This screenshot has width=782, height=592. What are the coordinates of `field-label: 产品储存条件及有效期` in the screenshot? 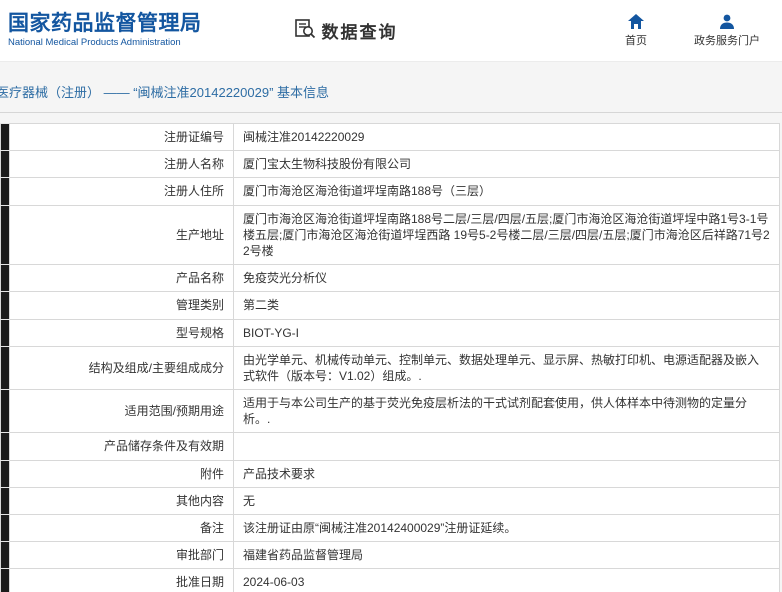 It's located at (121, 446).